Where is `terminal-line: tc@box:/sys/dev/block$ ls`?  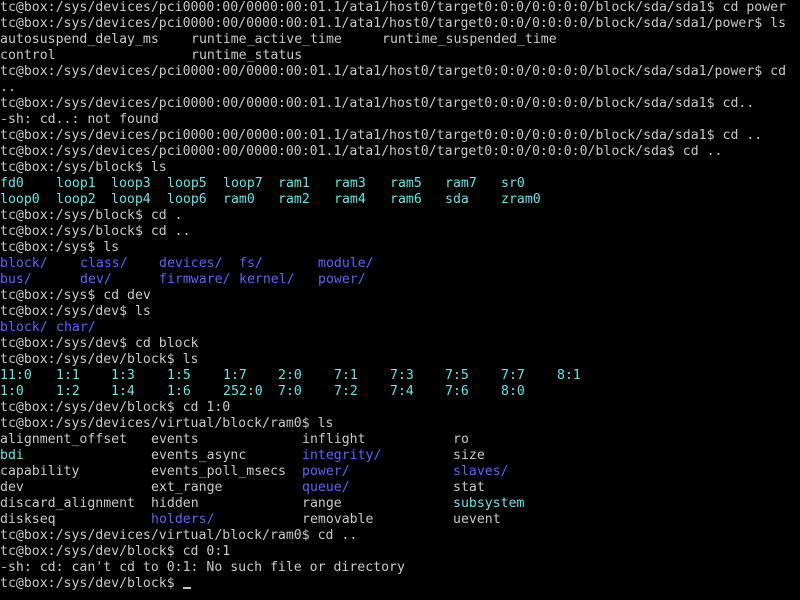
terminal-line: tc@box:/sys/dev/block$ ls is located at coordinates (99, 359).